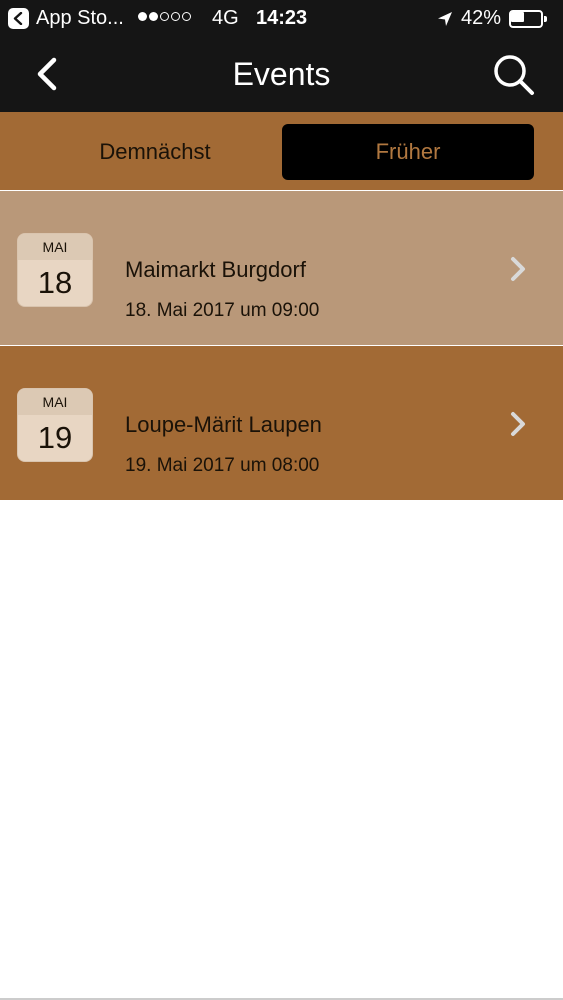 The image size is (563, 1000). I want to click on event-datetime: 18. Mai 2017 um 09:00, so click(222, 310).